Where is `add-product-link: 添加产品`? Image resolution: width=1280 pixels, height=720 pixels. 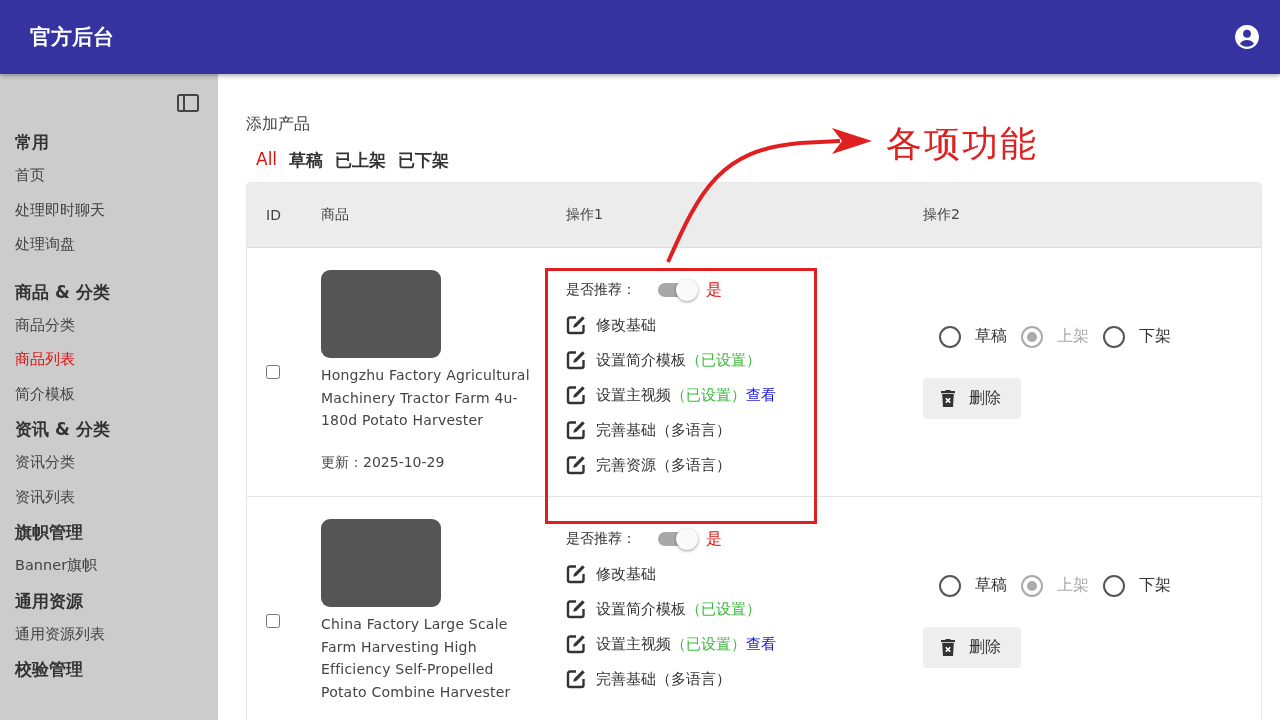 add-product-link: 添加产品 is located at coordinates (278, 124).